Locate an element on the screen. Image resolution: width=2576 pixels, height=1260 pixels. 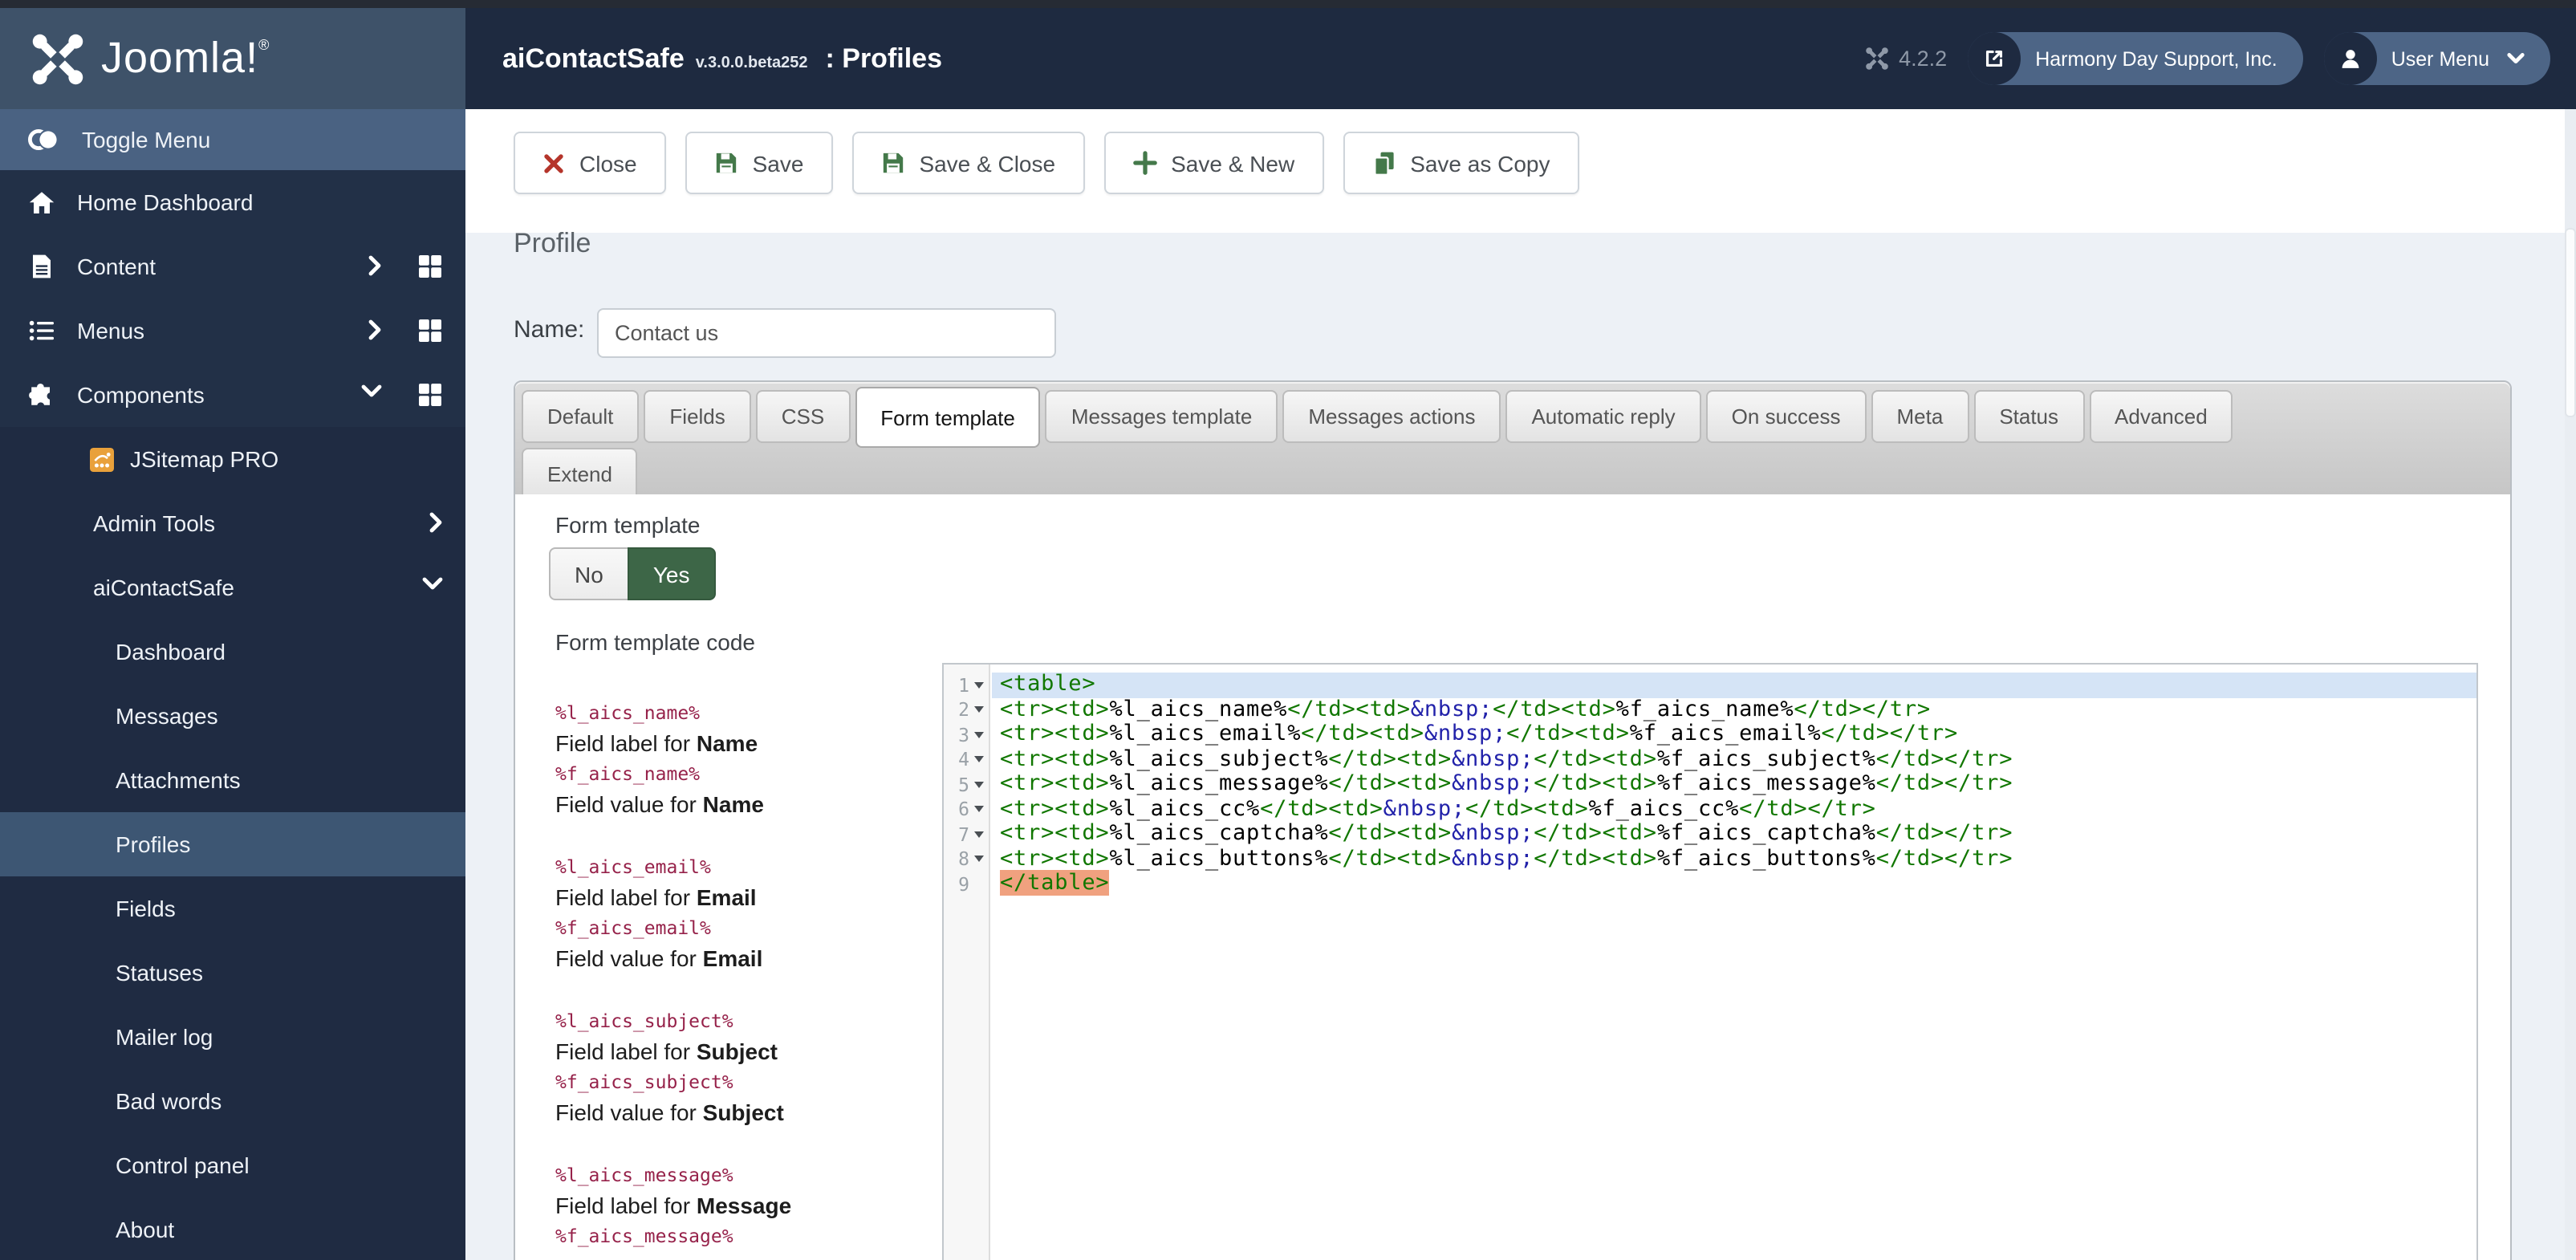
tab-row-2: Extend is located at coordinates (1516, 474).